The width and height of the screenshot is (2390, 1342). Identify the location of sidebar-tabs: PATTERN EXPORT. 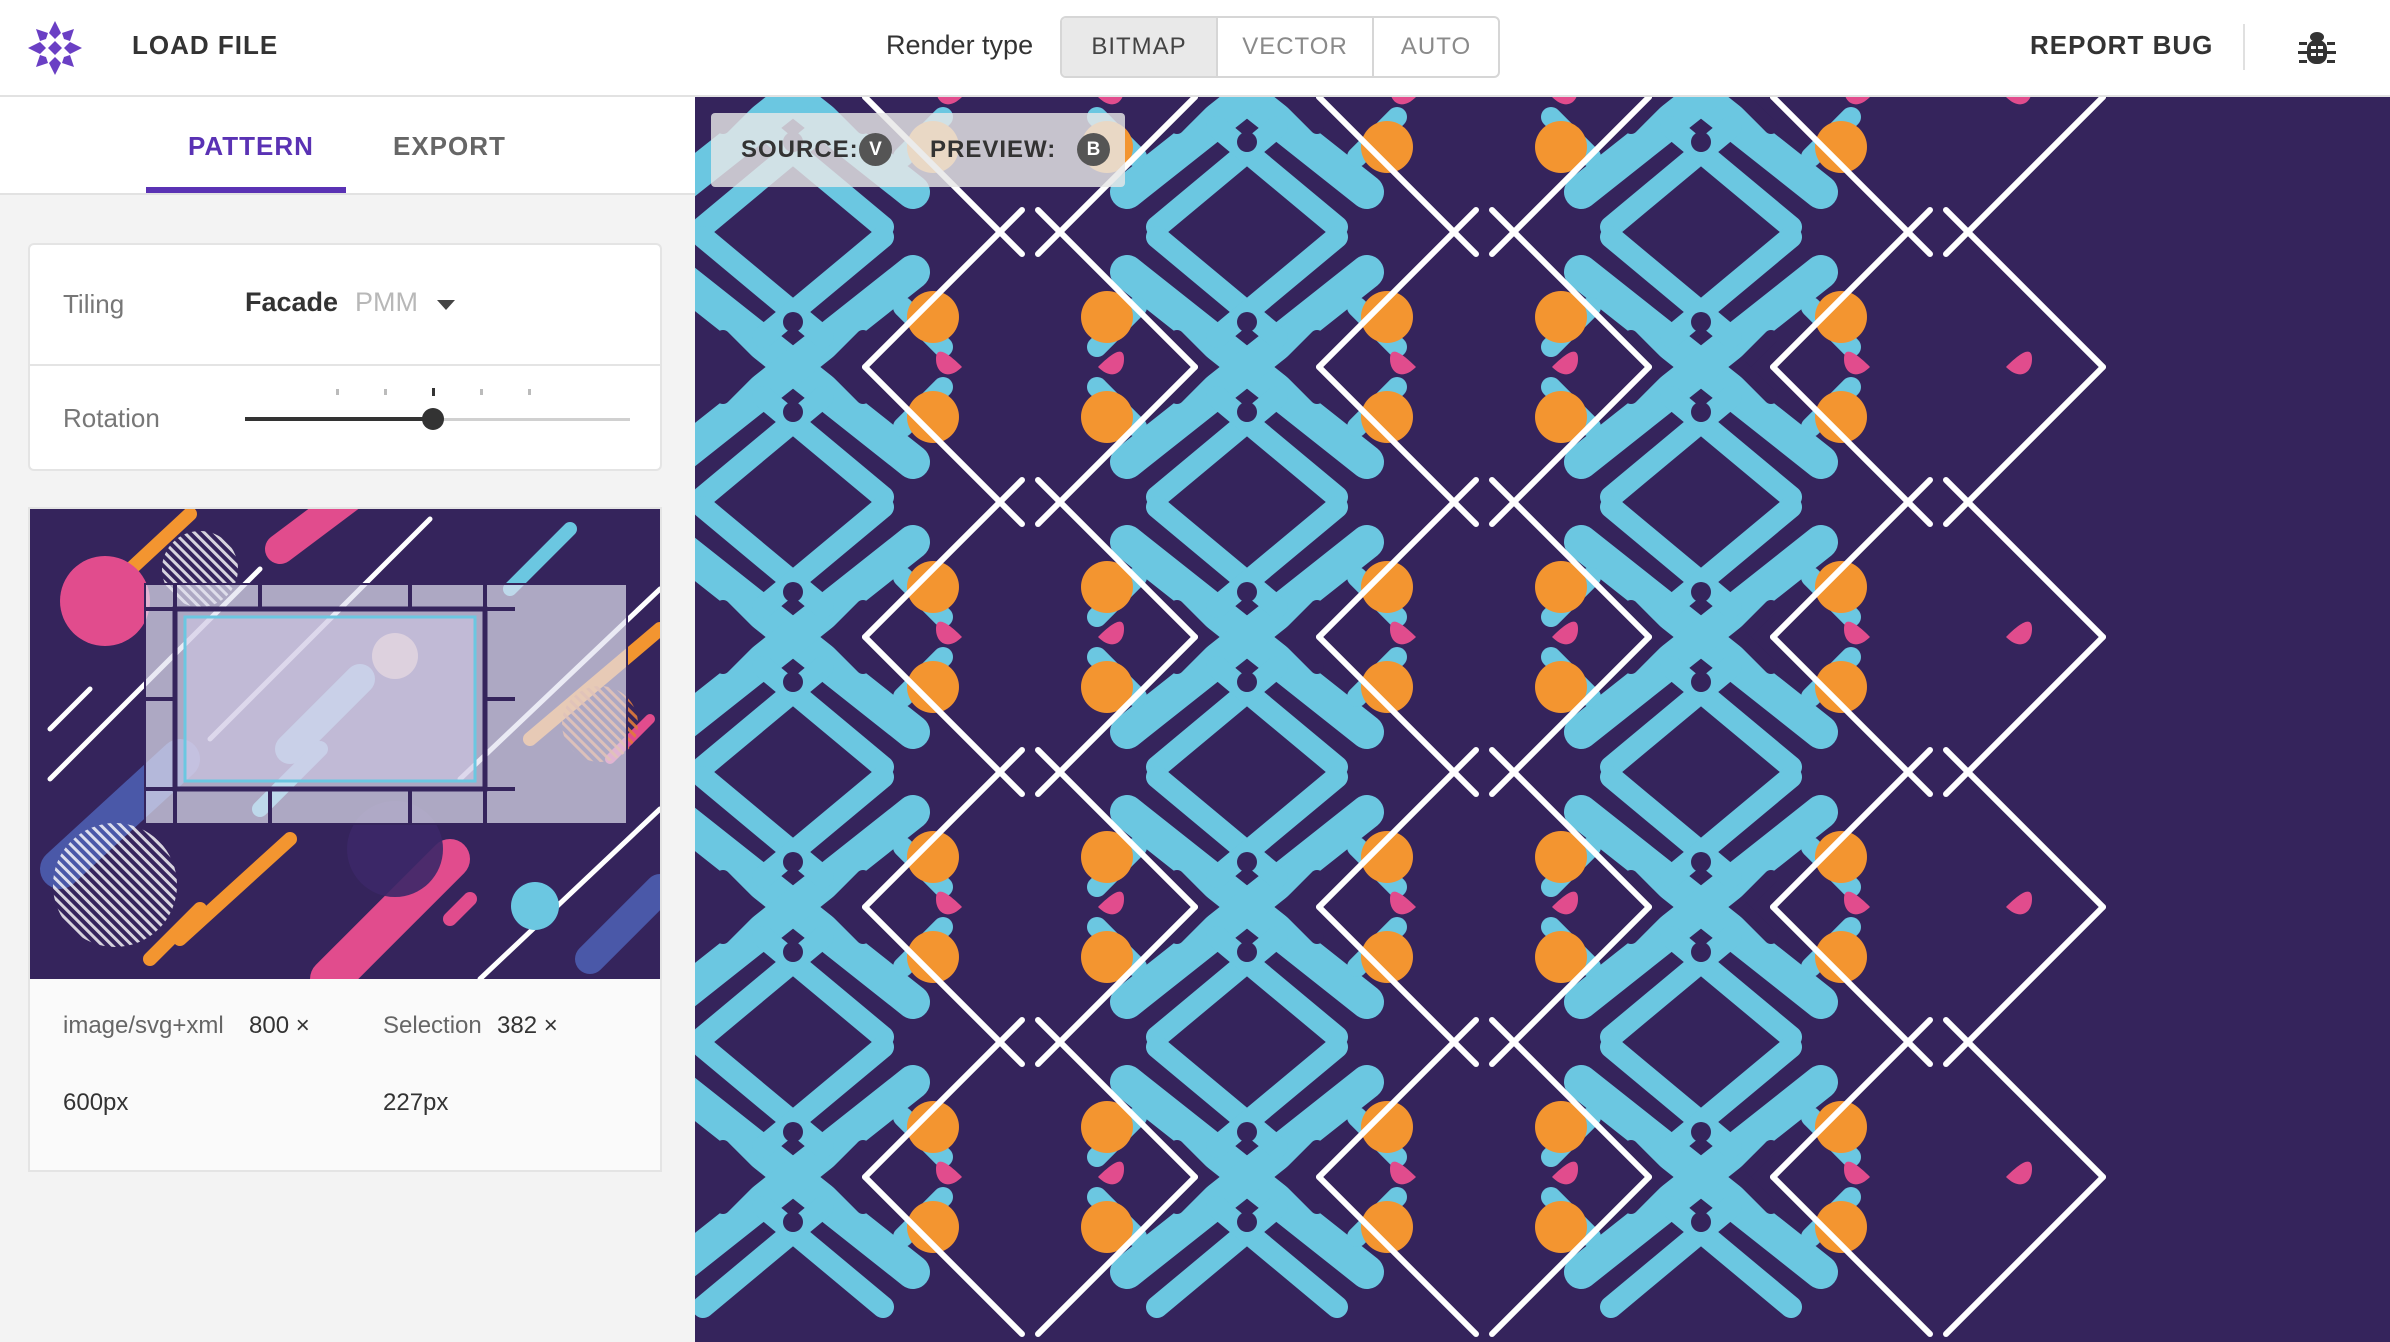
(347, 146).